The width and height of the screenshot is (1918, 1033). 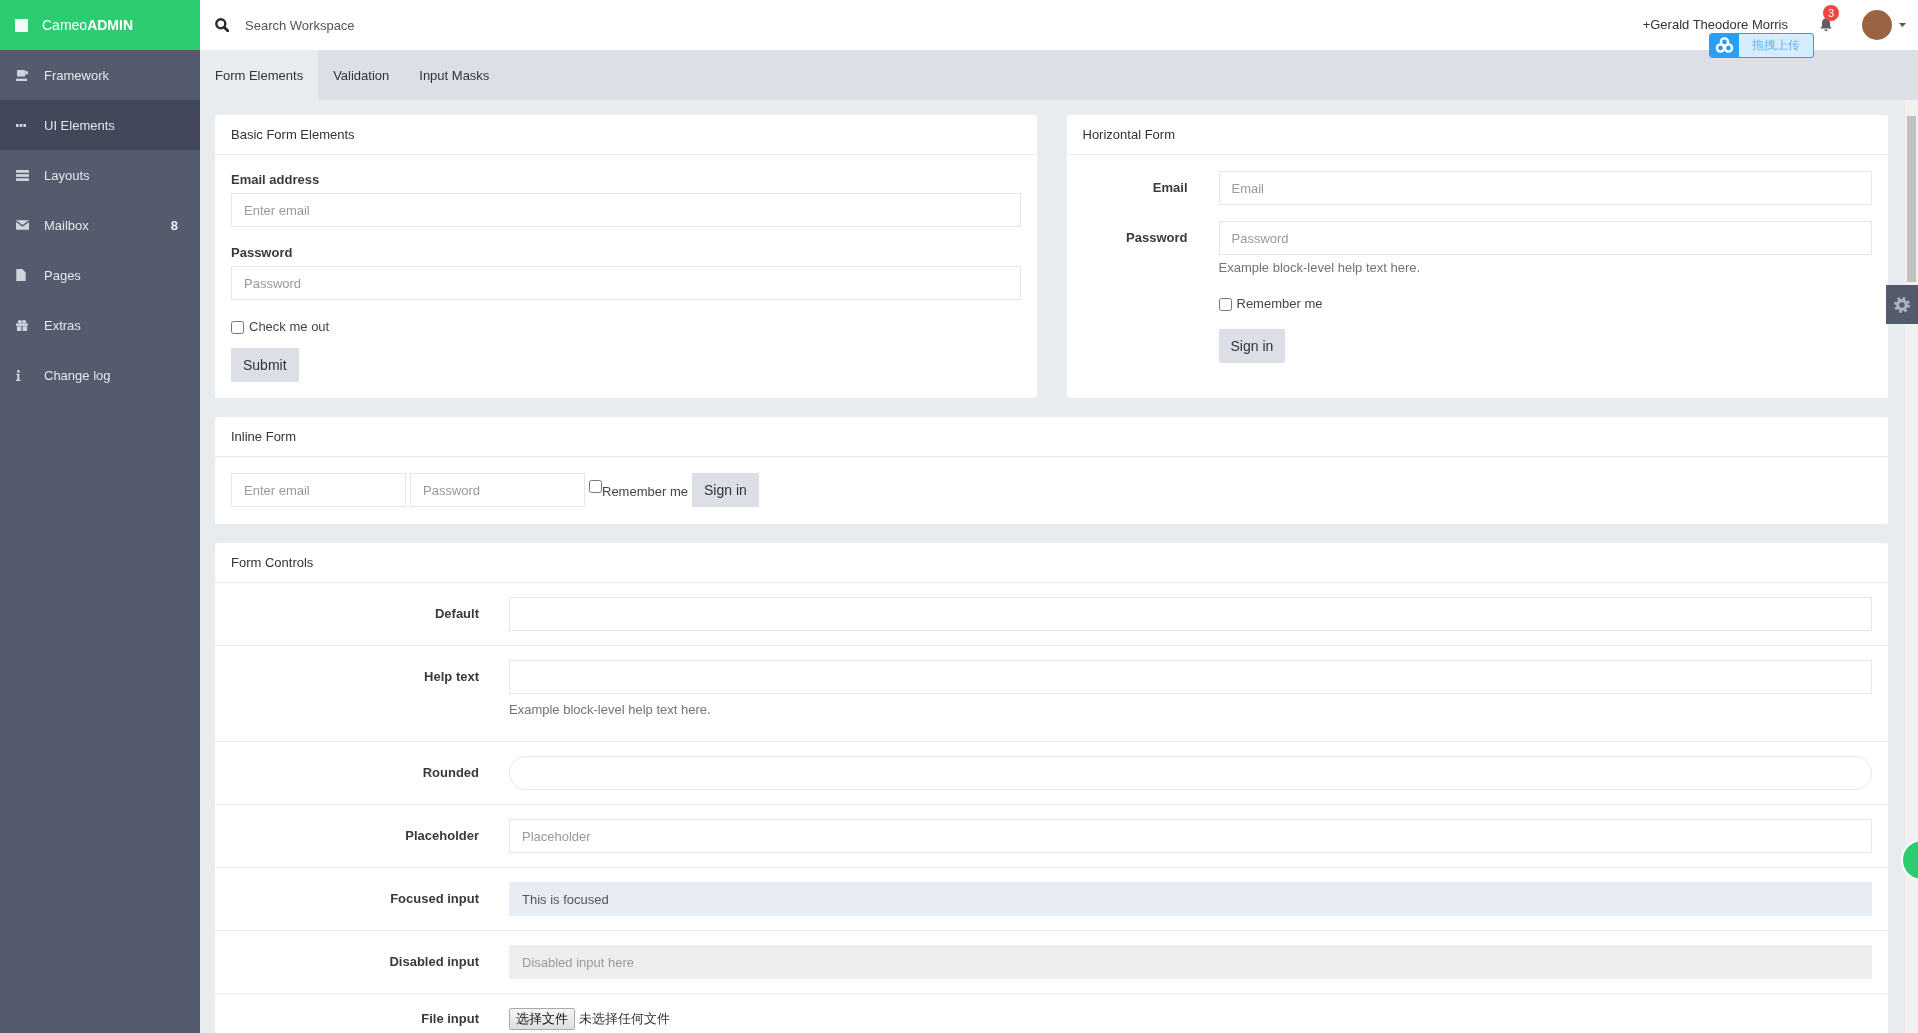 I want to click on user-name: +Gerald Theodore Morris, so click(x=1715, y=25).